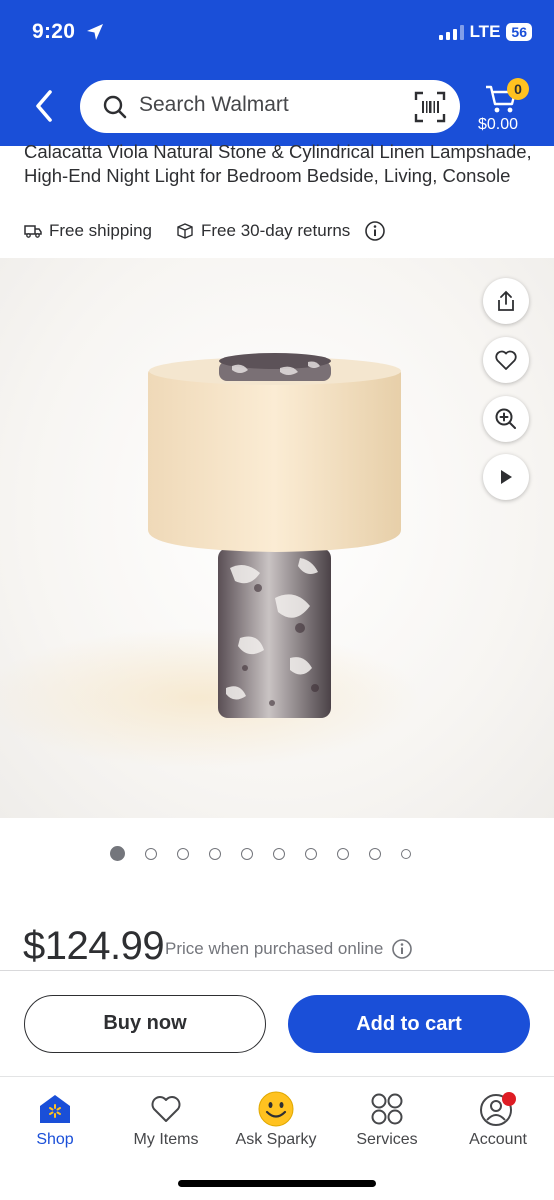 This screenshot has height=1200, width=554. I want to click on free-returns-perk: Free 30-day returns, so click(263, 231).